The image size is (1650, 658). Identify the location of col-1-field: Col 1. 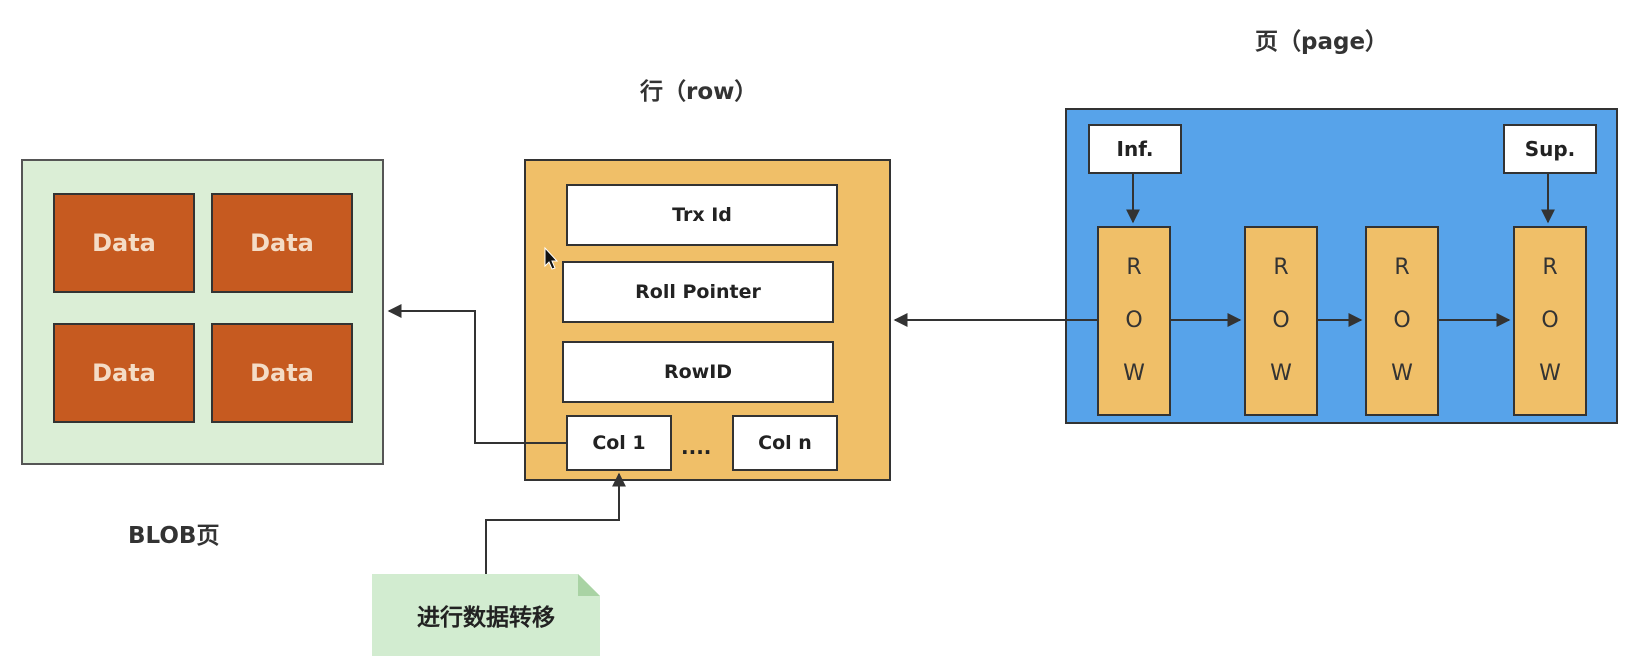
(619, 443).